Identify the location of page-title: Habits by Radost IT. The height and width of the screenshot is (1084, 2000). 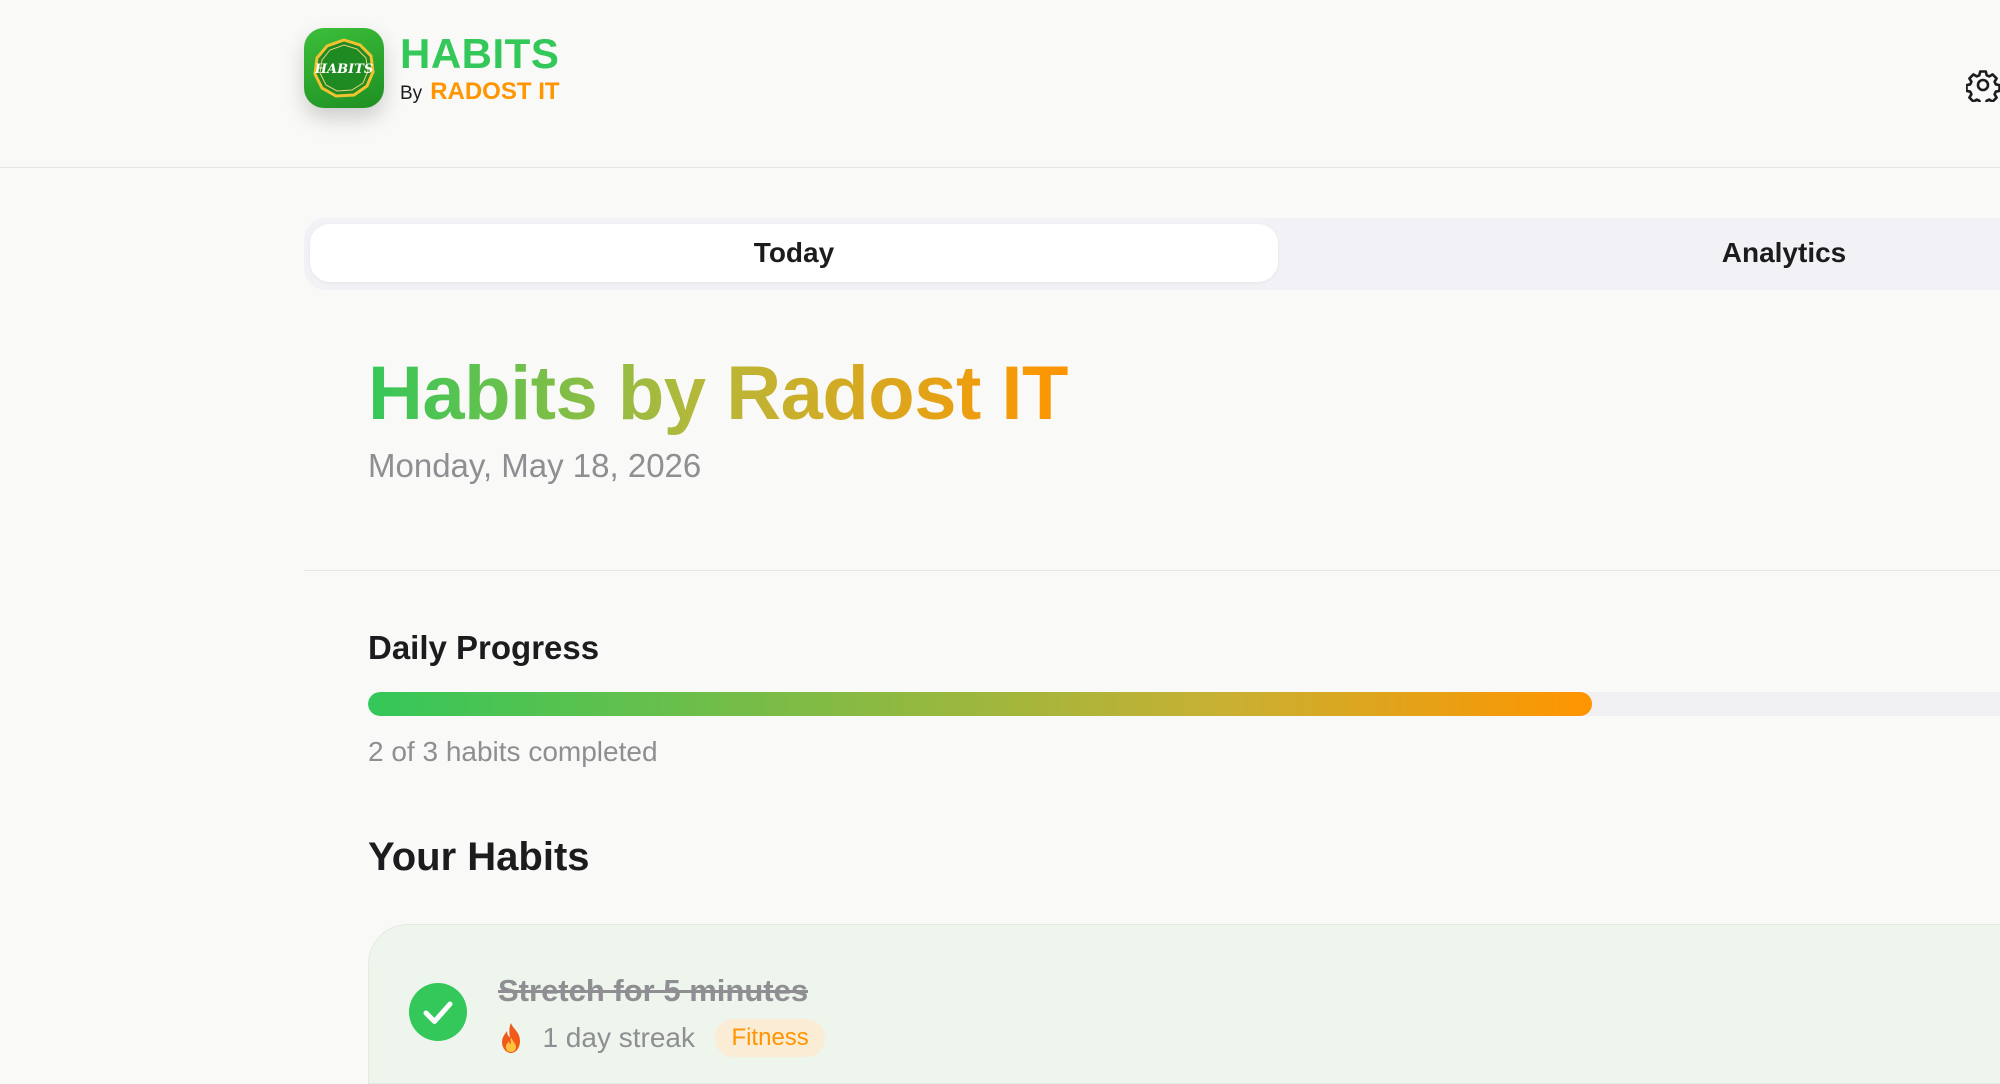
(718, 394).